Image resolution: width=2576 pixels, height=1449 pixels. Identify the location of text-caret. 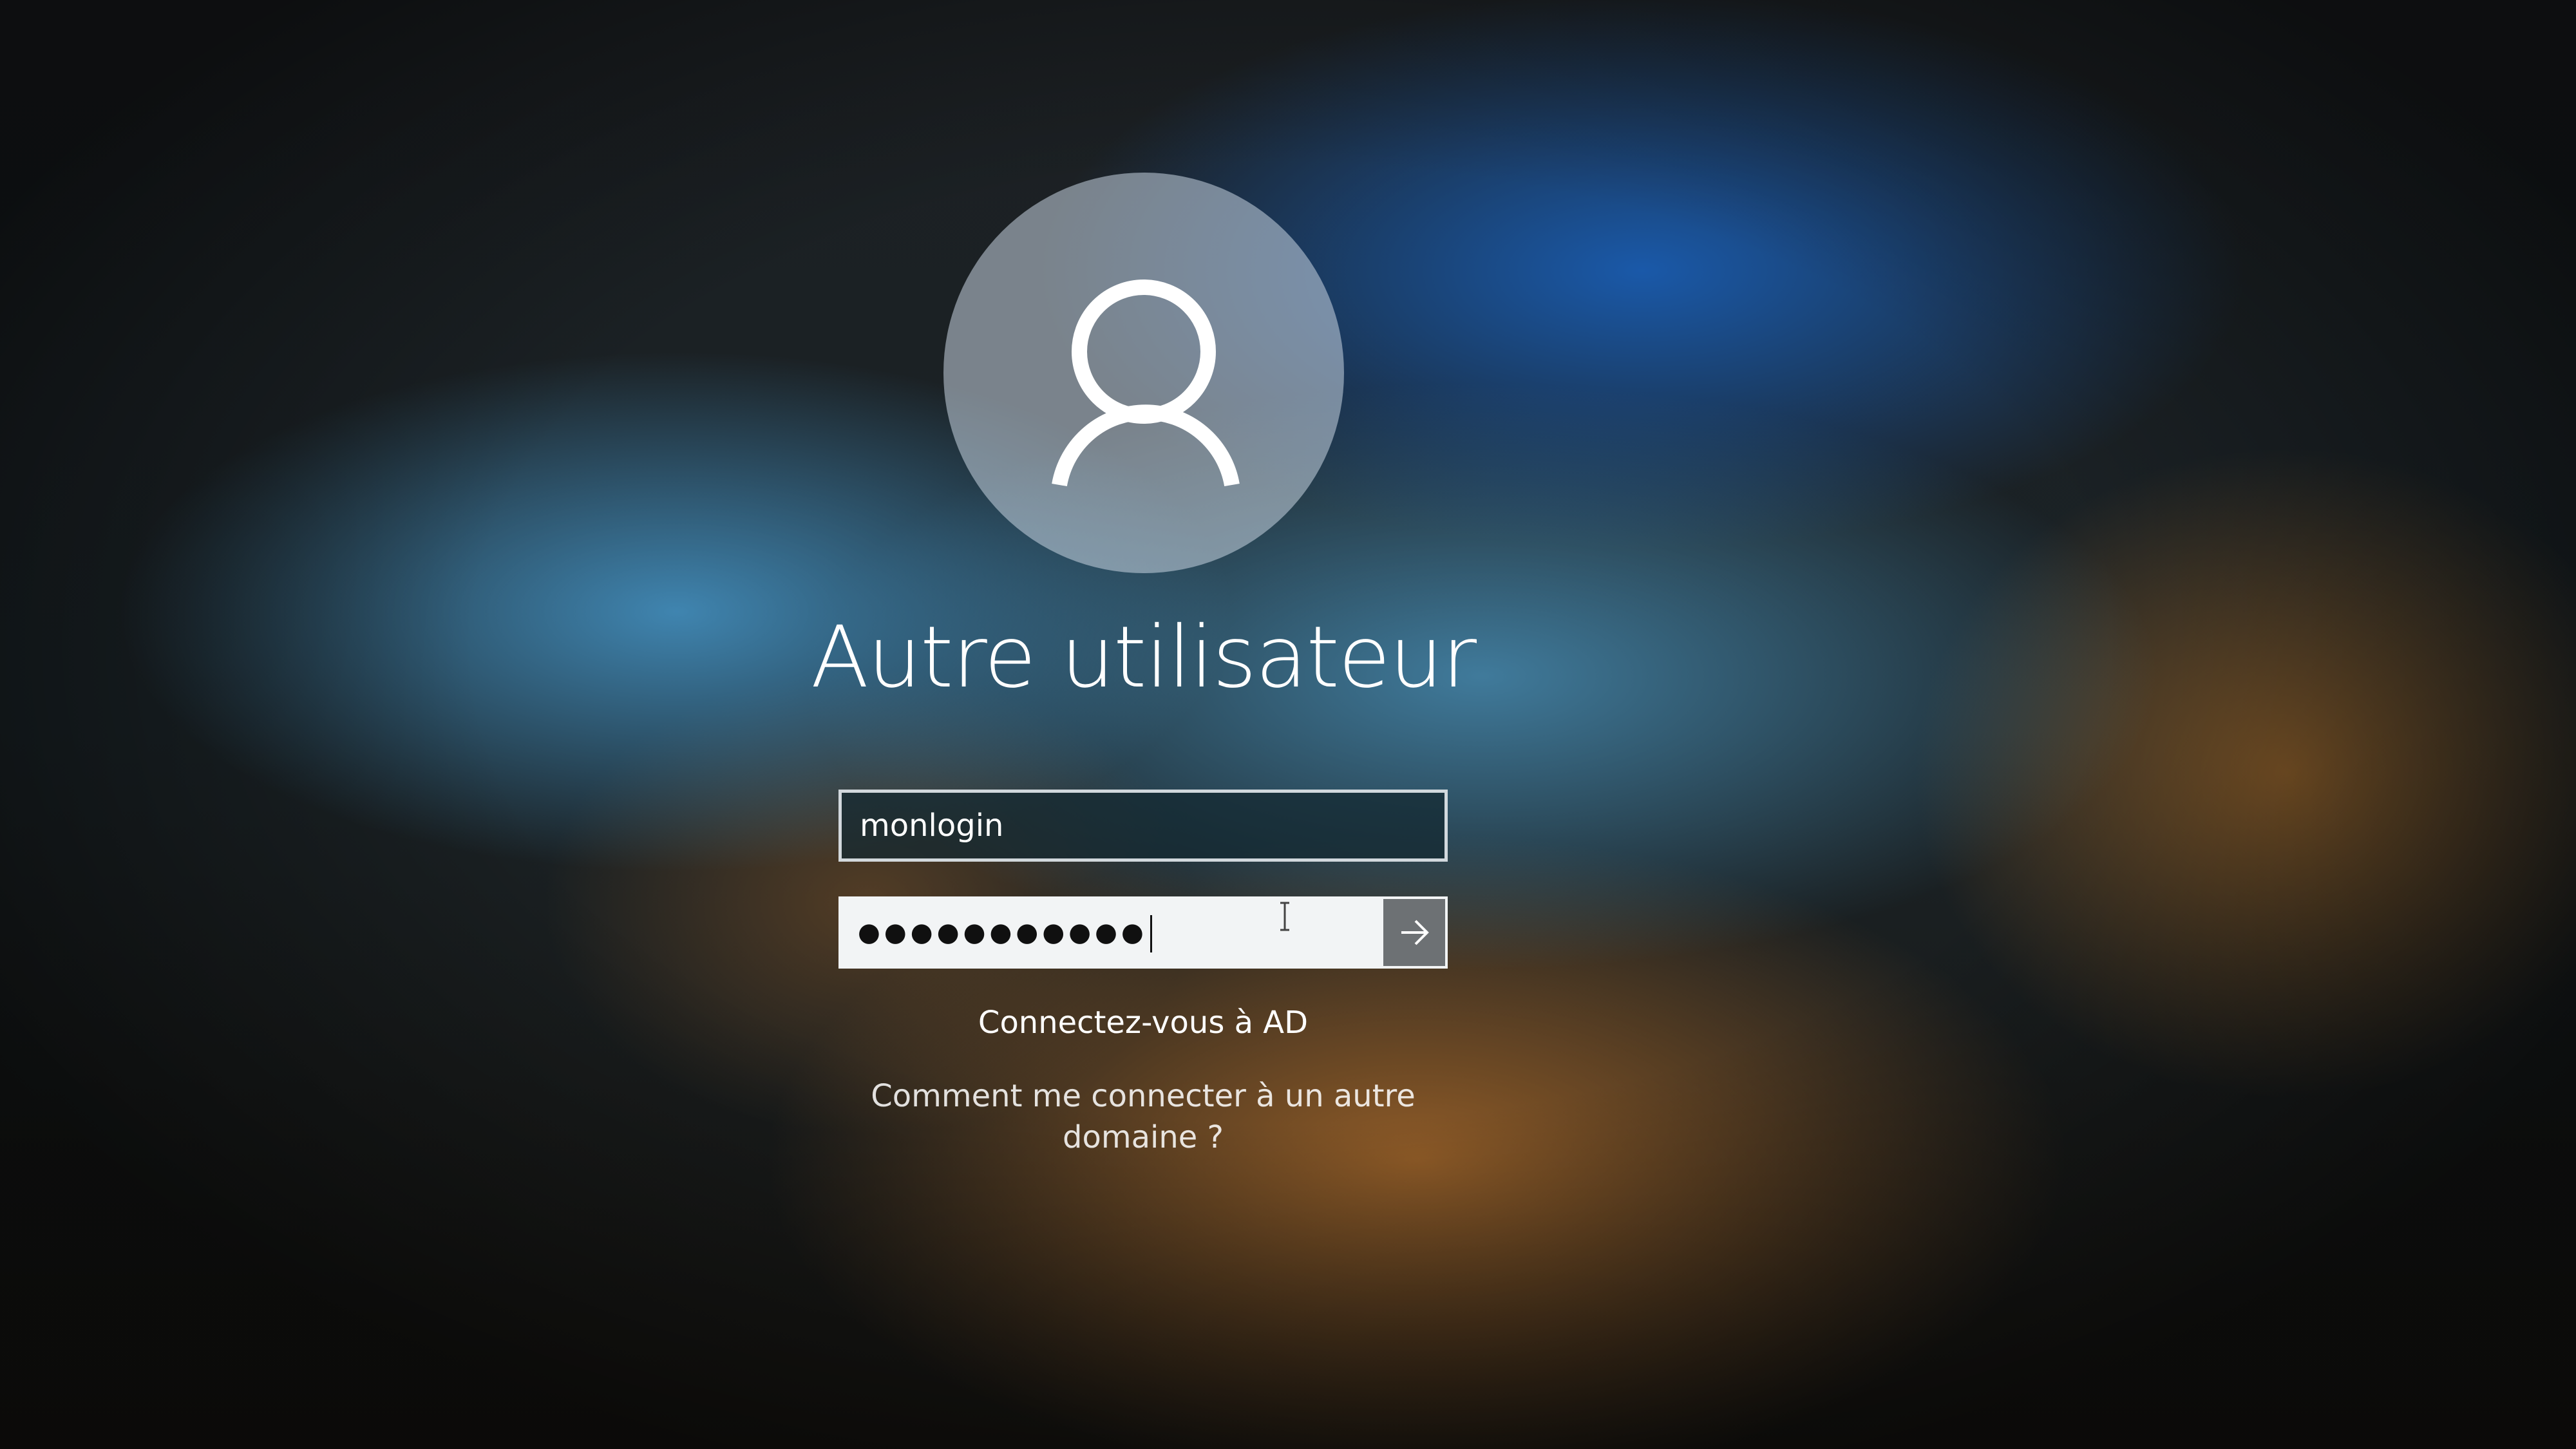
(1151, 934).